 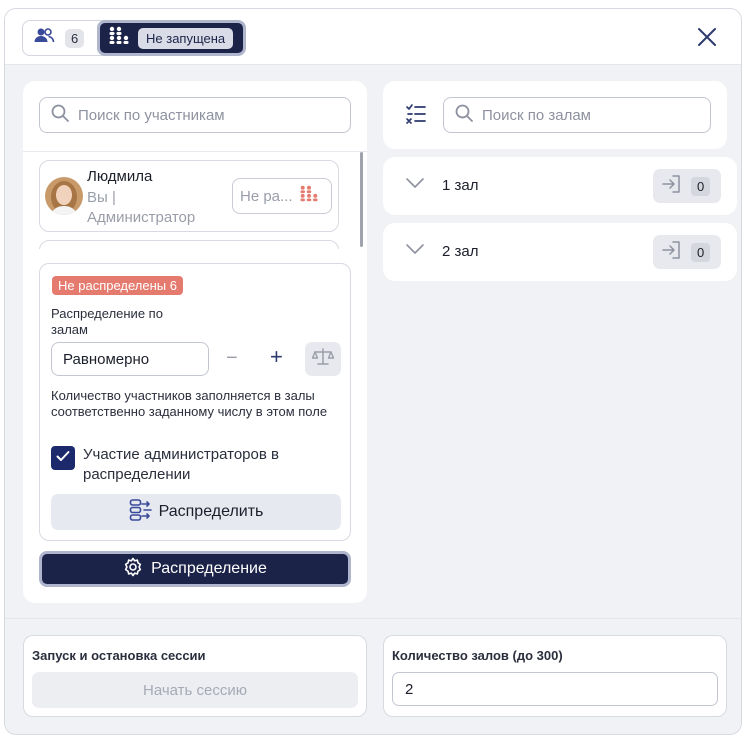 What do you see at coordinates (107, 321) in the screenshot?
I see `distribution-mode-label: Распределение по залам` at bounding box center [107, 321].